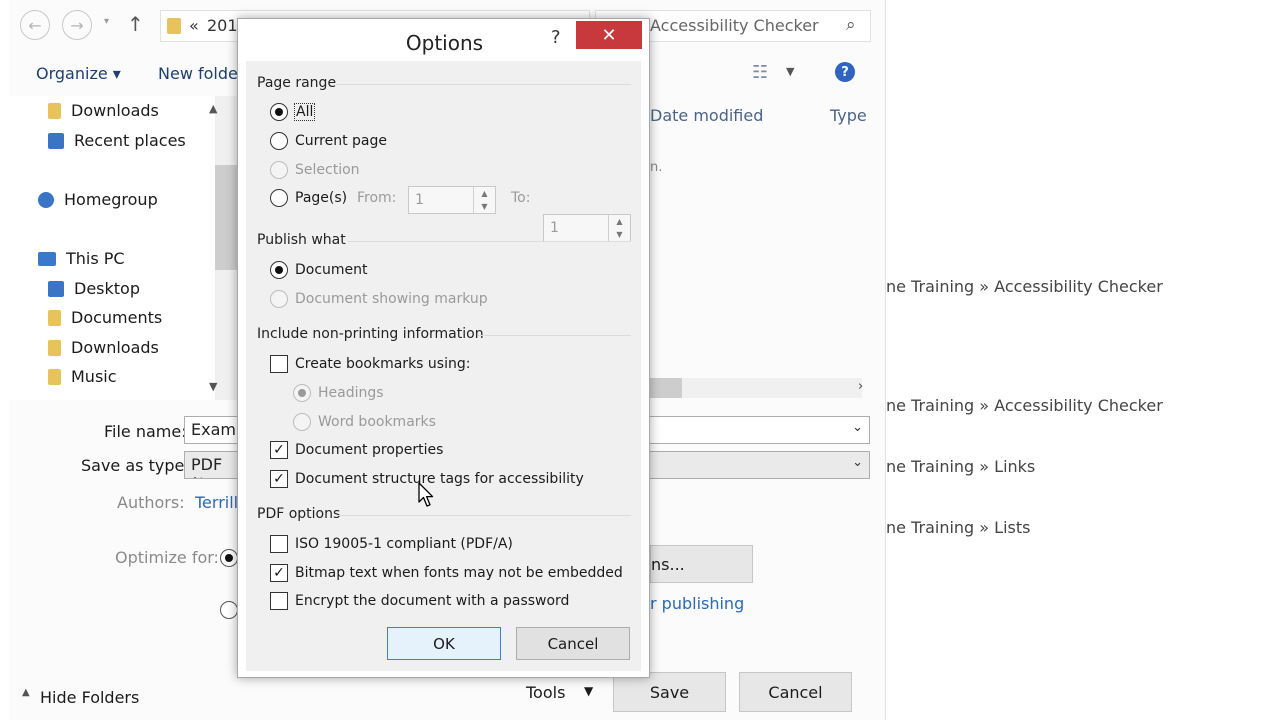 The image size is (1280, 720). Describe the element at coordinates (201, 73) in the screenshot. I see `new-folder-button: New folder` at that location.